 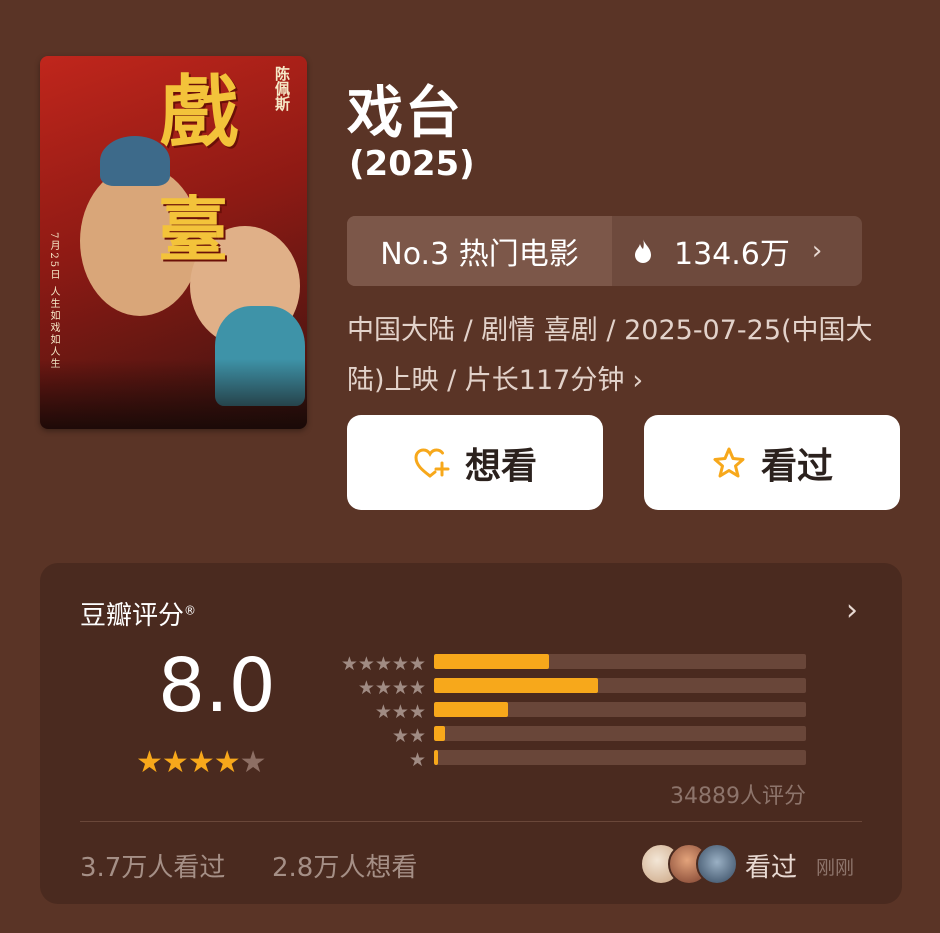 I want to click on recent-seen-time: 刚刚, so click(x=835, y=868).